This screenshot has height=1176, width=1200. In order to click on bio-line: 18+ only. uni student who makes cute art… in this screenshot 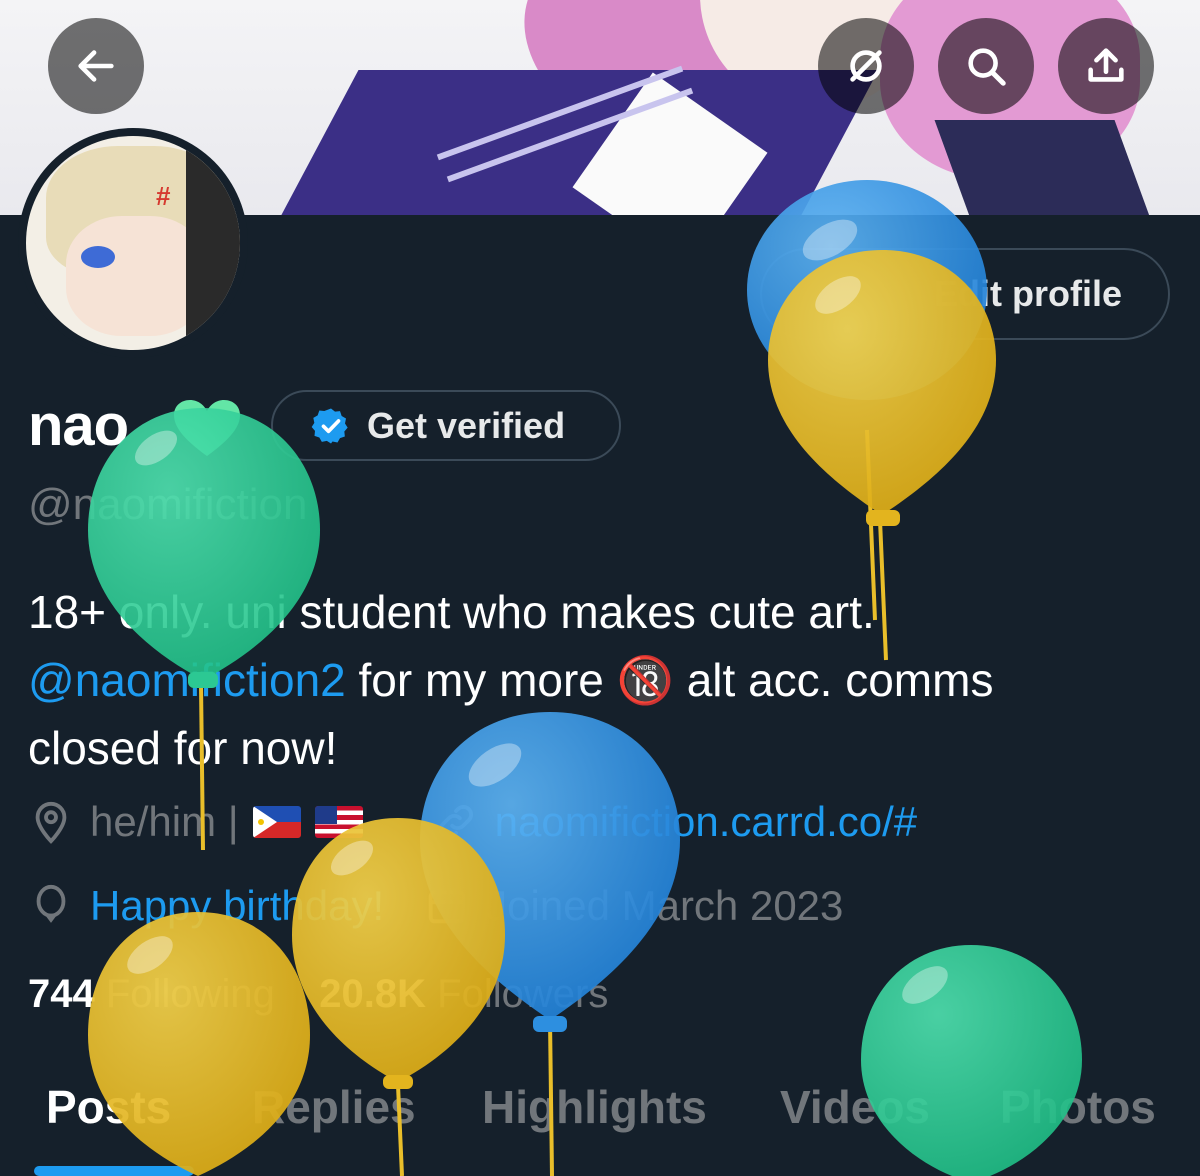, I will do `click(451, 612)`.